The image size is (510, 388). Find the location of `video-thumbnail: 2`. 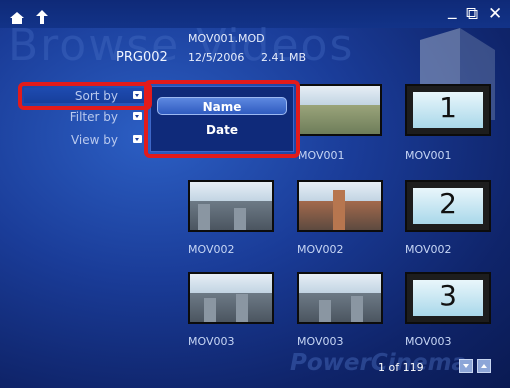

video-thumbnail: 2 is located at coordinates (448, 206).